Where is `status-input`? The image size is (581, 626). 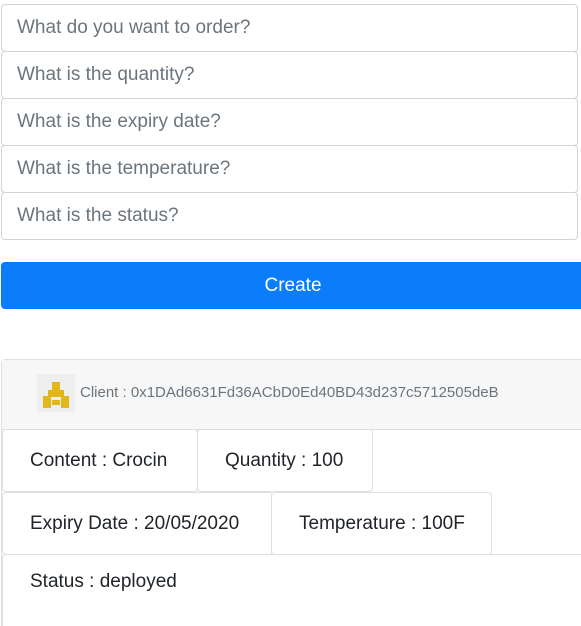 status-input is located at coordinates (289, 216).